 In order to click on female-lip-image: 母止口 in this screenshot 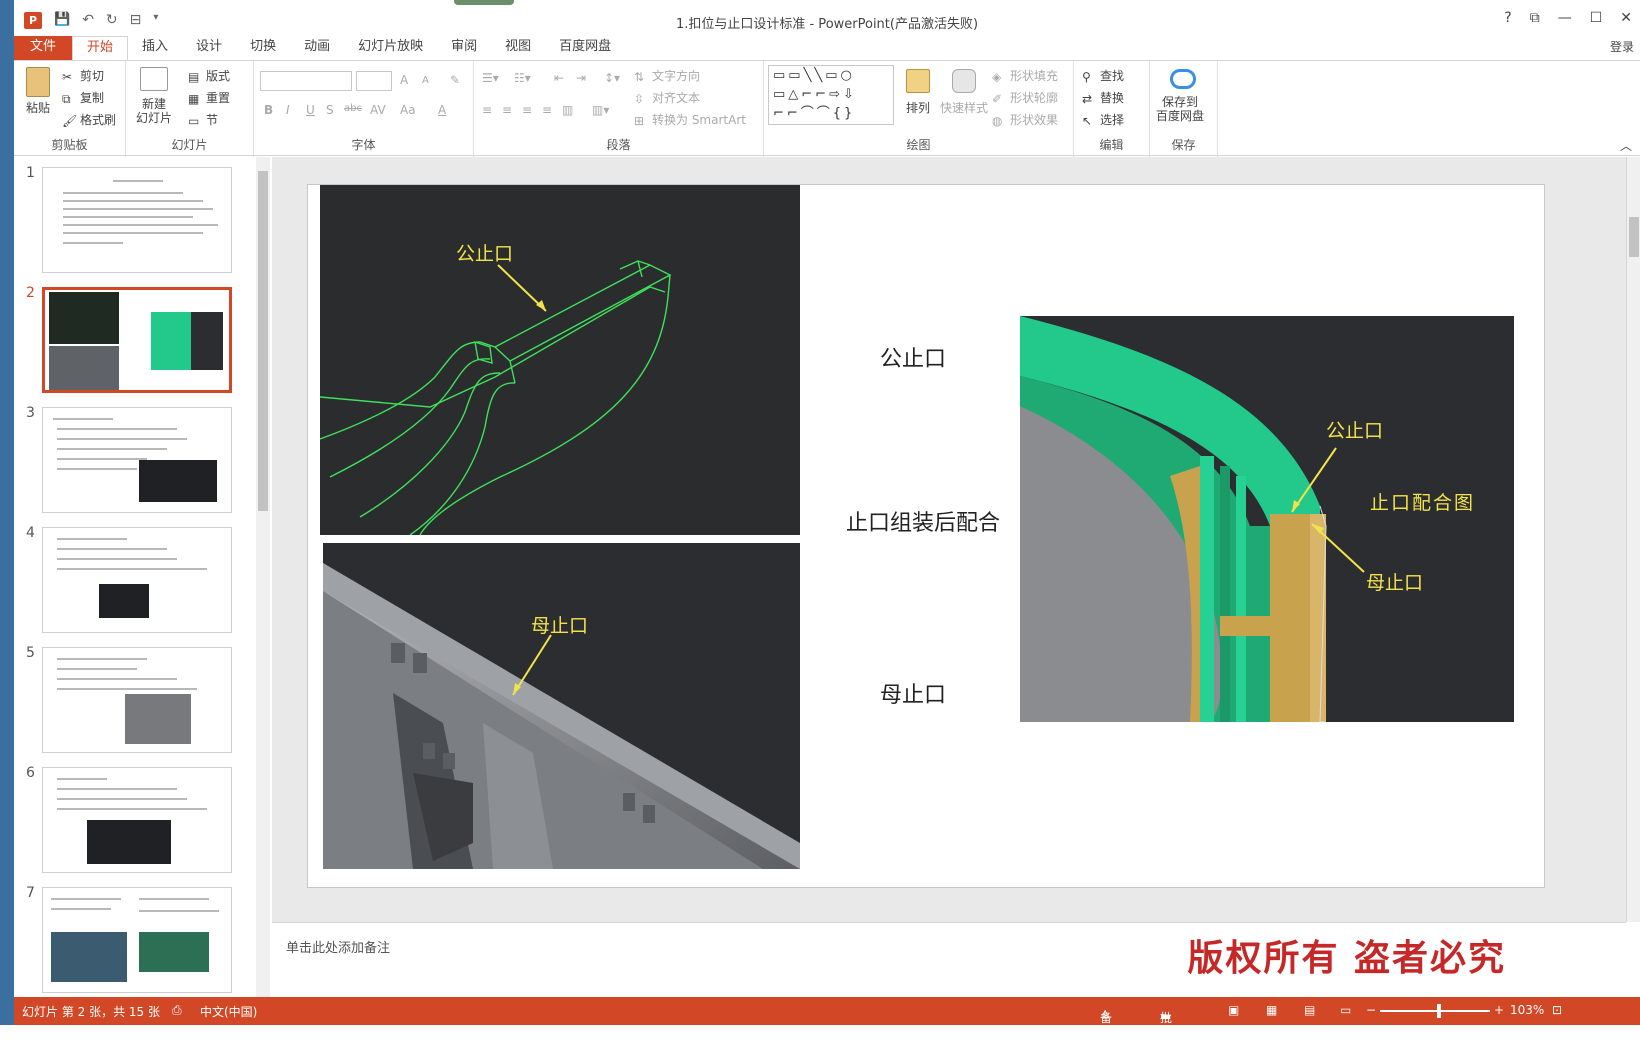, I will do `click(561, 706)`.